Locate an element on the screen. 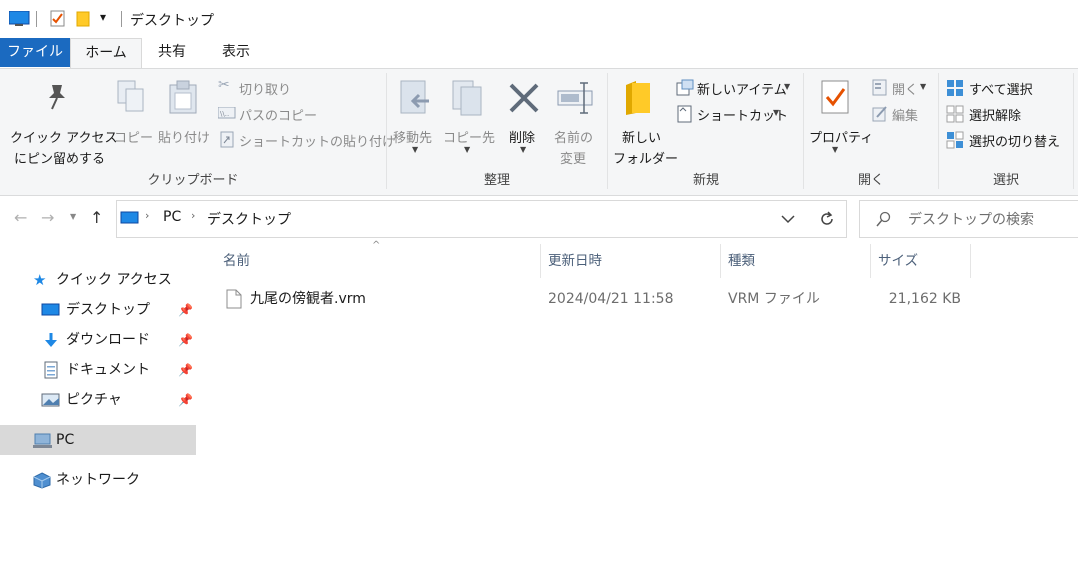 The height and width of the screenshot is (584, 1078). nav-quick-access-label: クイック アクセス is located at coordinates (114, 280).